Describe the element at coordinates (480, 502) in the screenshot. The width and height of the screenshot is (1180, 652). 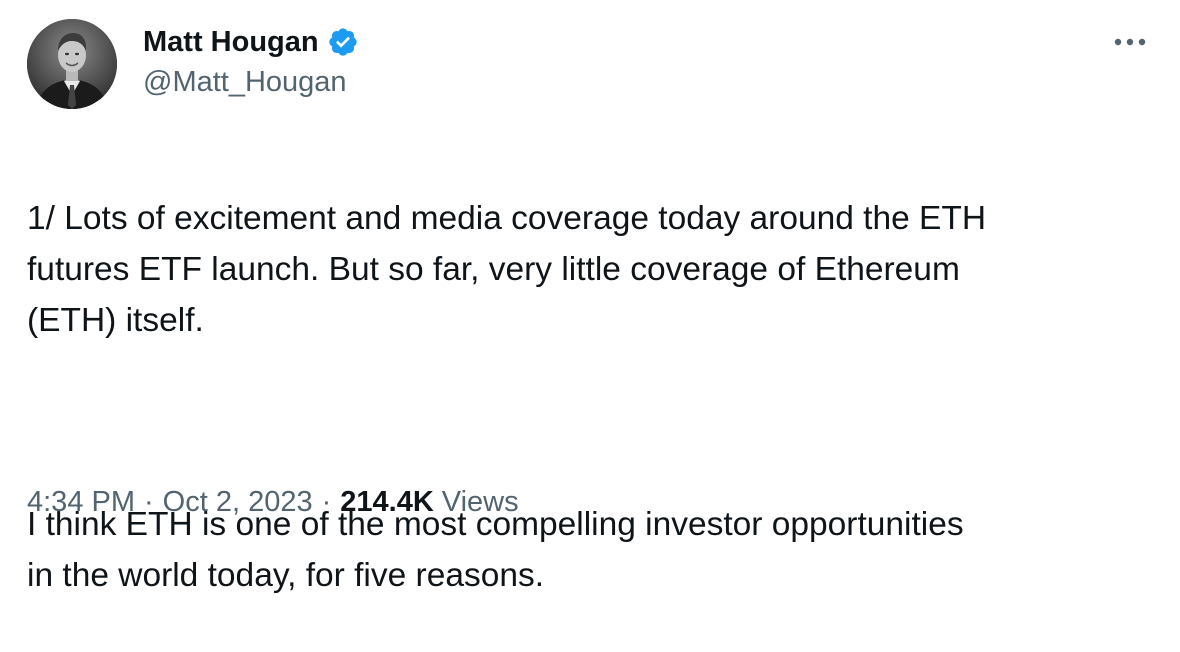
I see `views-label: Views` at that location.